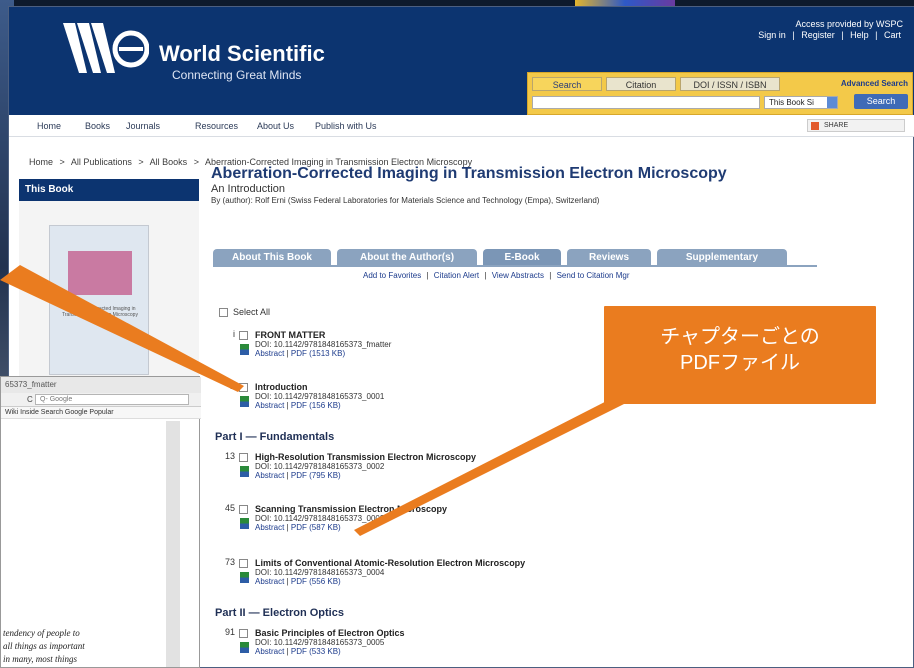  What do you see at coordinates (740, 337) in the screenshot?
I see `callout-line-1: チャプターごとの` at bounding box center [740, 337].